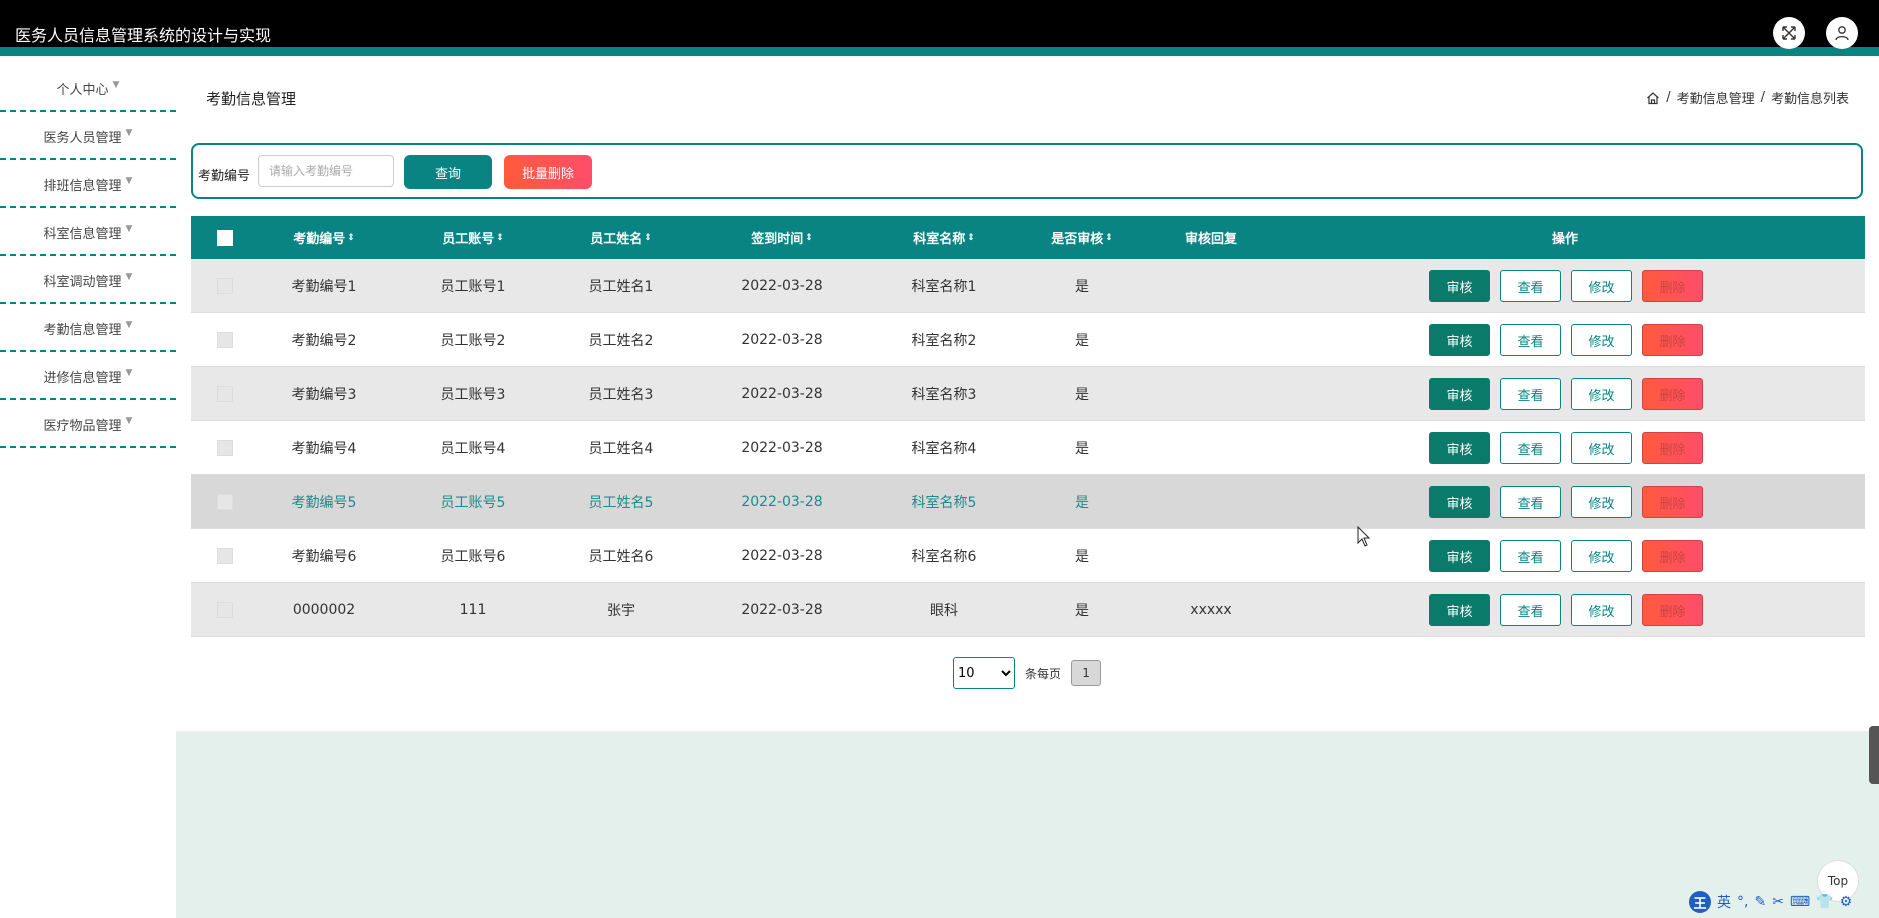  I want to click on column-header: 员工姓名 ⇕, so click(621, 237).